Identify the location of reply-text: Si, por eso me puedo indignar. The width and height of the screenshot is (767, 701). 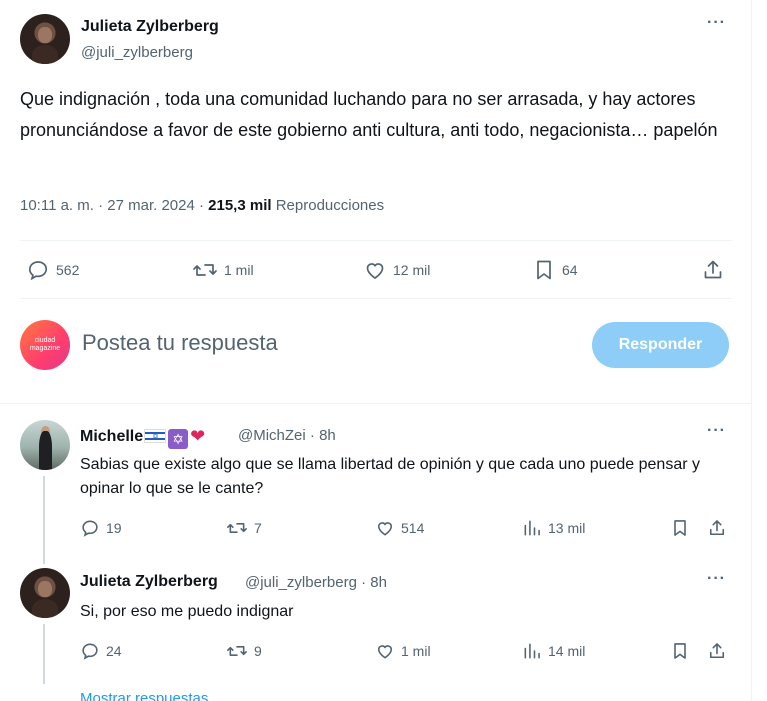
(187, 611).